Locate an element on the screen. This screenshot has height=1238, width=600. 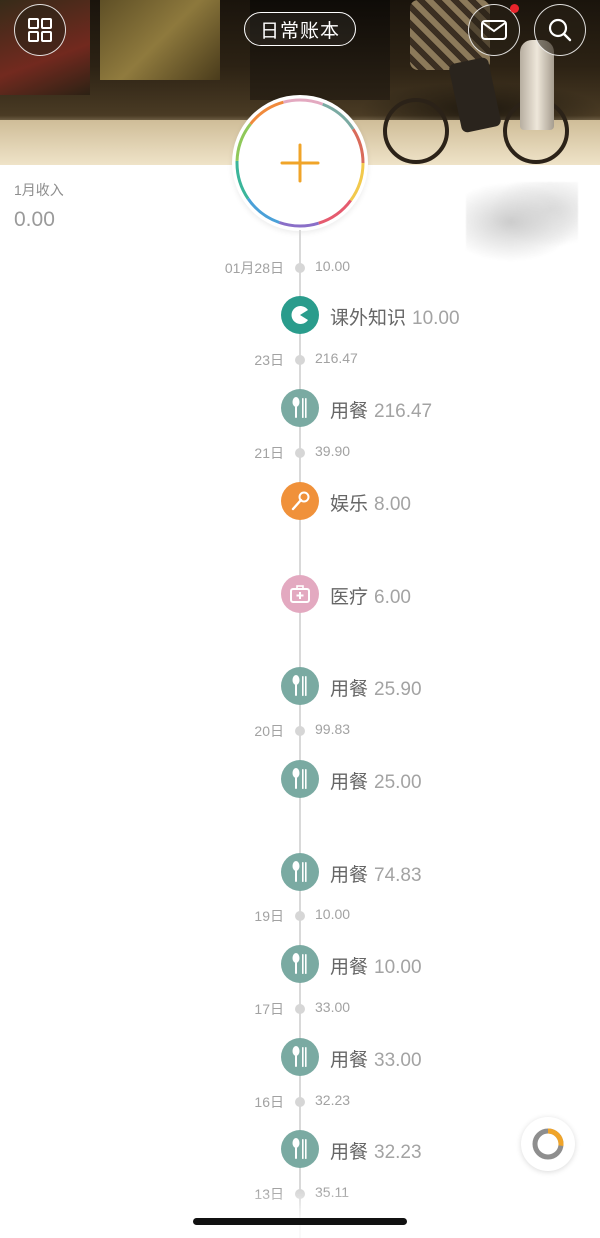
rainbow-ring-icon is located at coordinates (300, 163).